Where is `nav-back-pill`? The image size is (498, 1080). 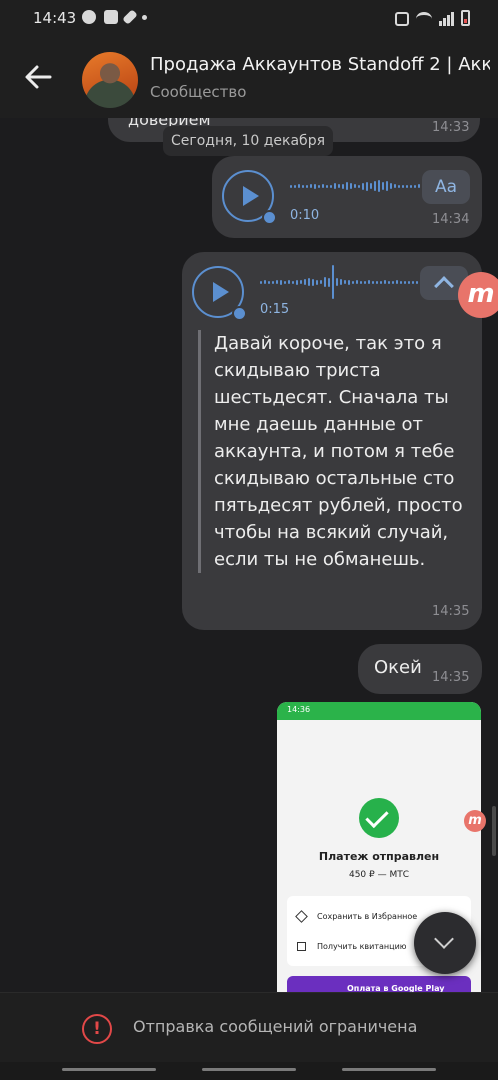 nav-back-pill is located at coordinates (109, 1069).